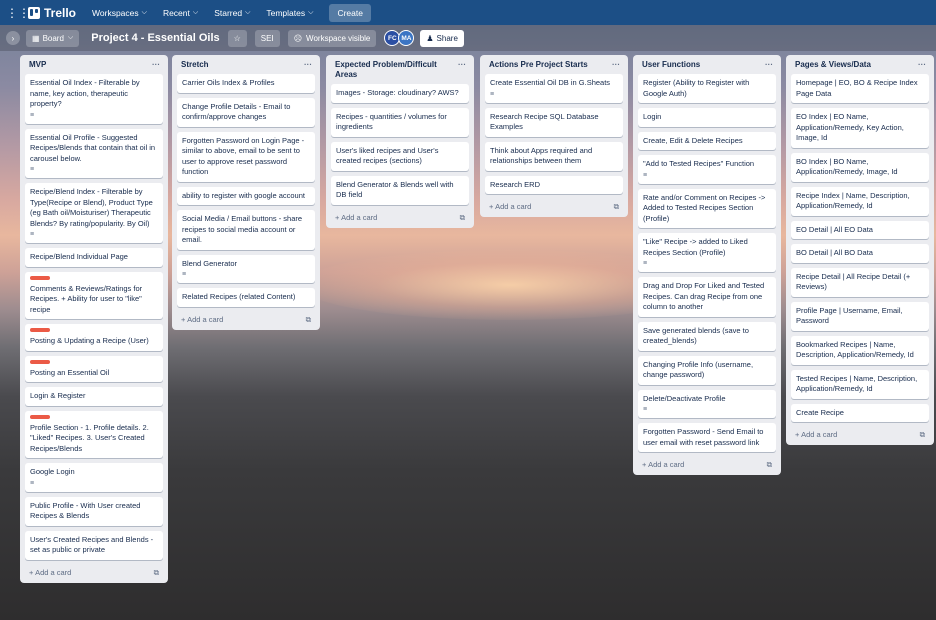 This screenshot has width=936, height=620. I want to click on card: Delete/Deactivate Profile ≡, so click(707, 403).